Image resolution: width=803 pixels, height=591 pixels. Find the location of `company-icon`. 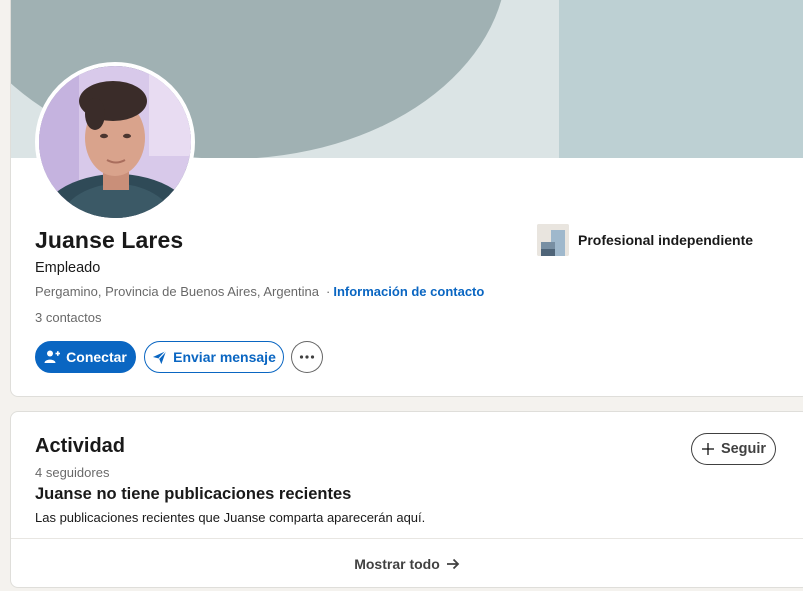

company-icon is located at coordinates (553, 240).